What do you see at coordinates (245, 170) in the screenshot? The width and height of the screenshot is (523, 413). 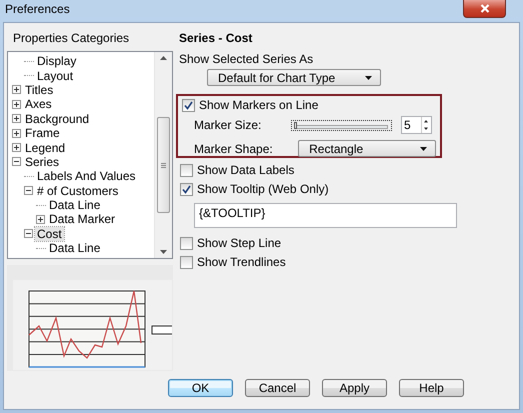 I see `checkbox-label: Show Data Labels` at bounding box center [245, 170].